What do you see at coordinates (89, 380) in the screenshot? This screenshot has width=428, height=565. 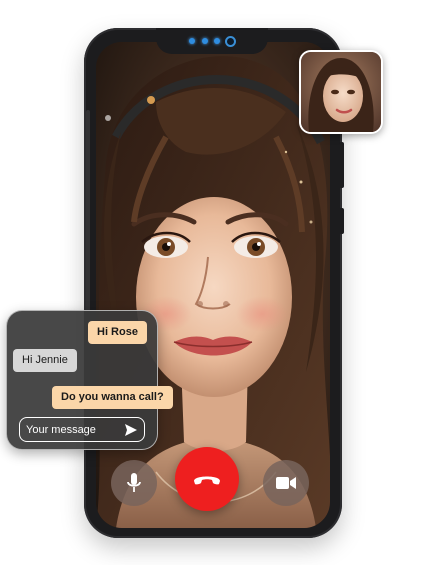 I see `chat-panel: Hi Rose Hi Jennie Do you wanna call?` at bounding box center [89, 380].